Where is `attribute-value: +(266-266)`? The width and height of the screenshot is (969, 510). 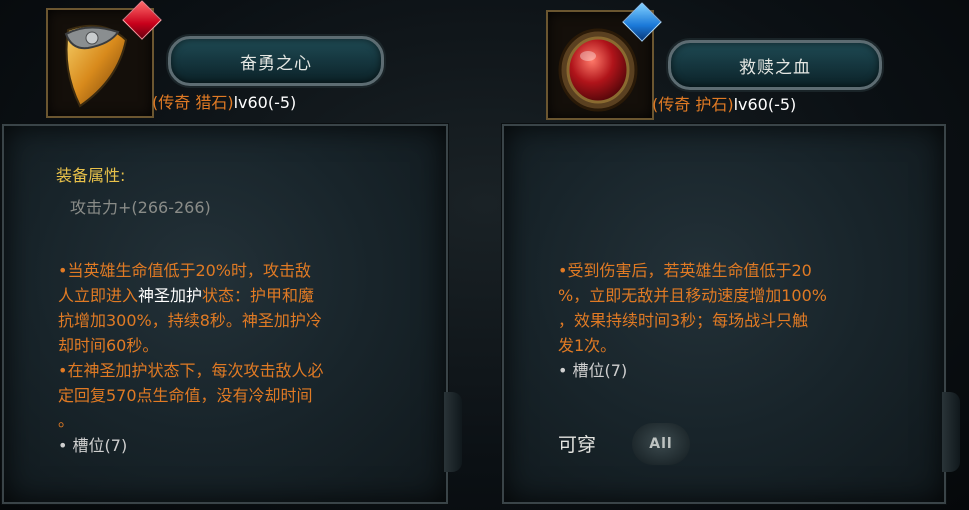
attribute-value: +(266-266) is located at coordinates (164, 207).